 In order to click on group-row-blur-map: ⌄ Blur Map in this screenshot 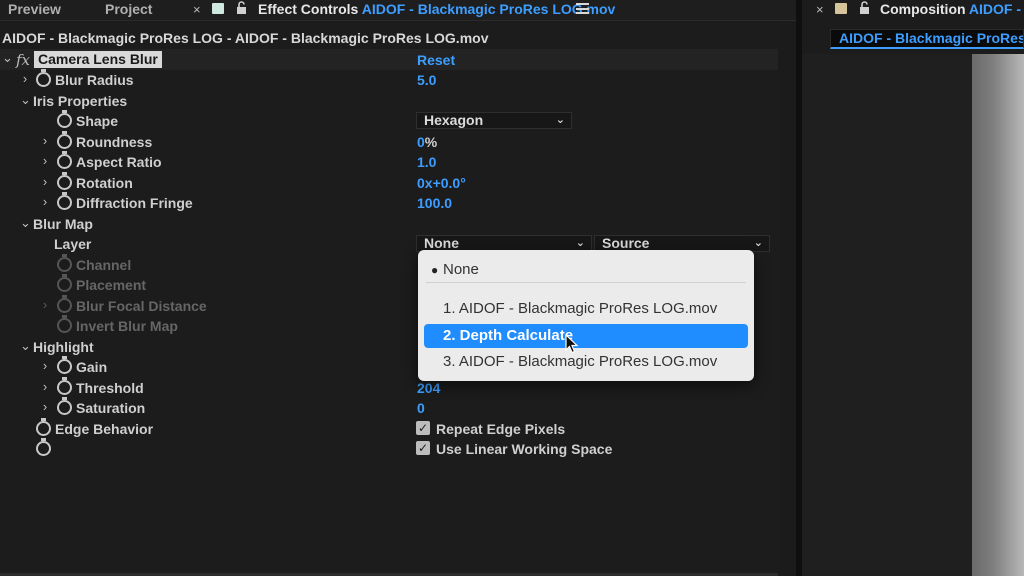, I will do `click(389, 223)`.